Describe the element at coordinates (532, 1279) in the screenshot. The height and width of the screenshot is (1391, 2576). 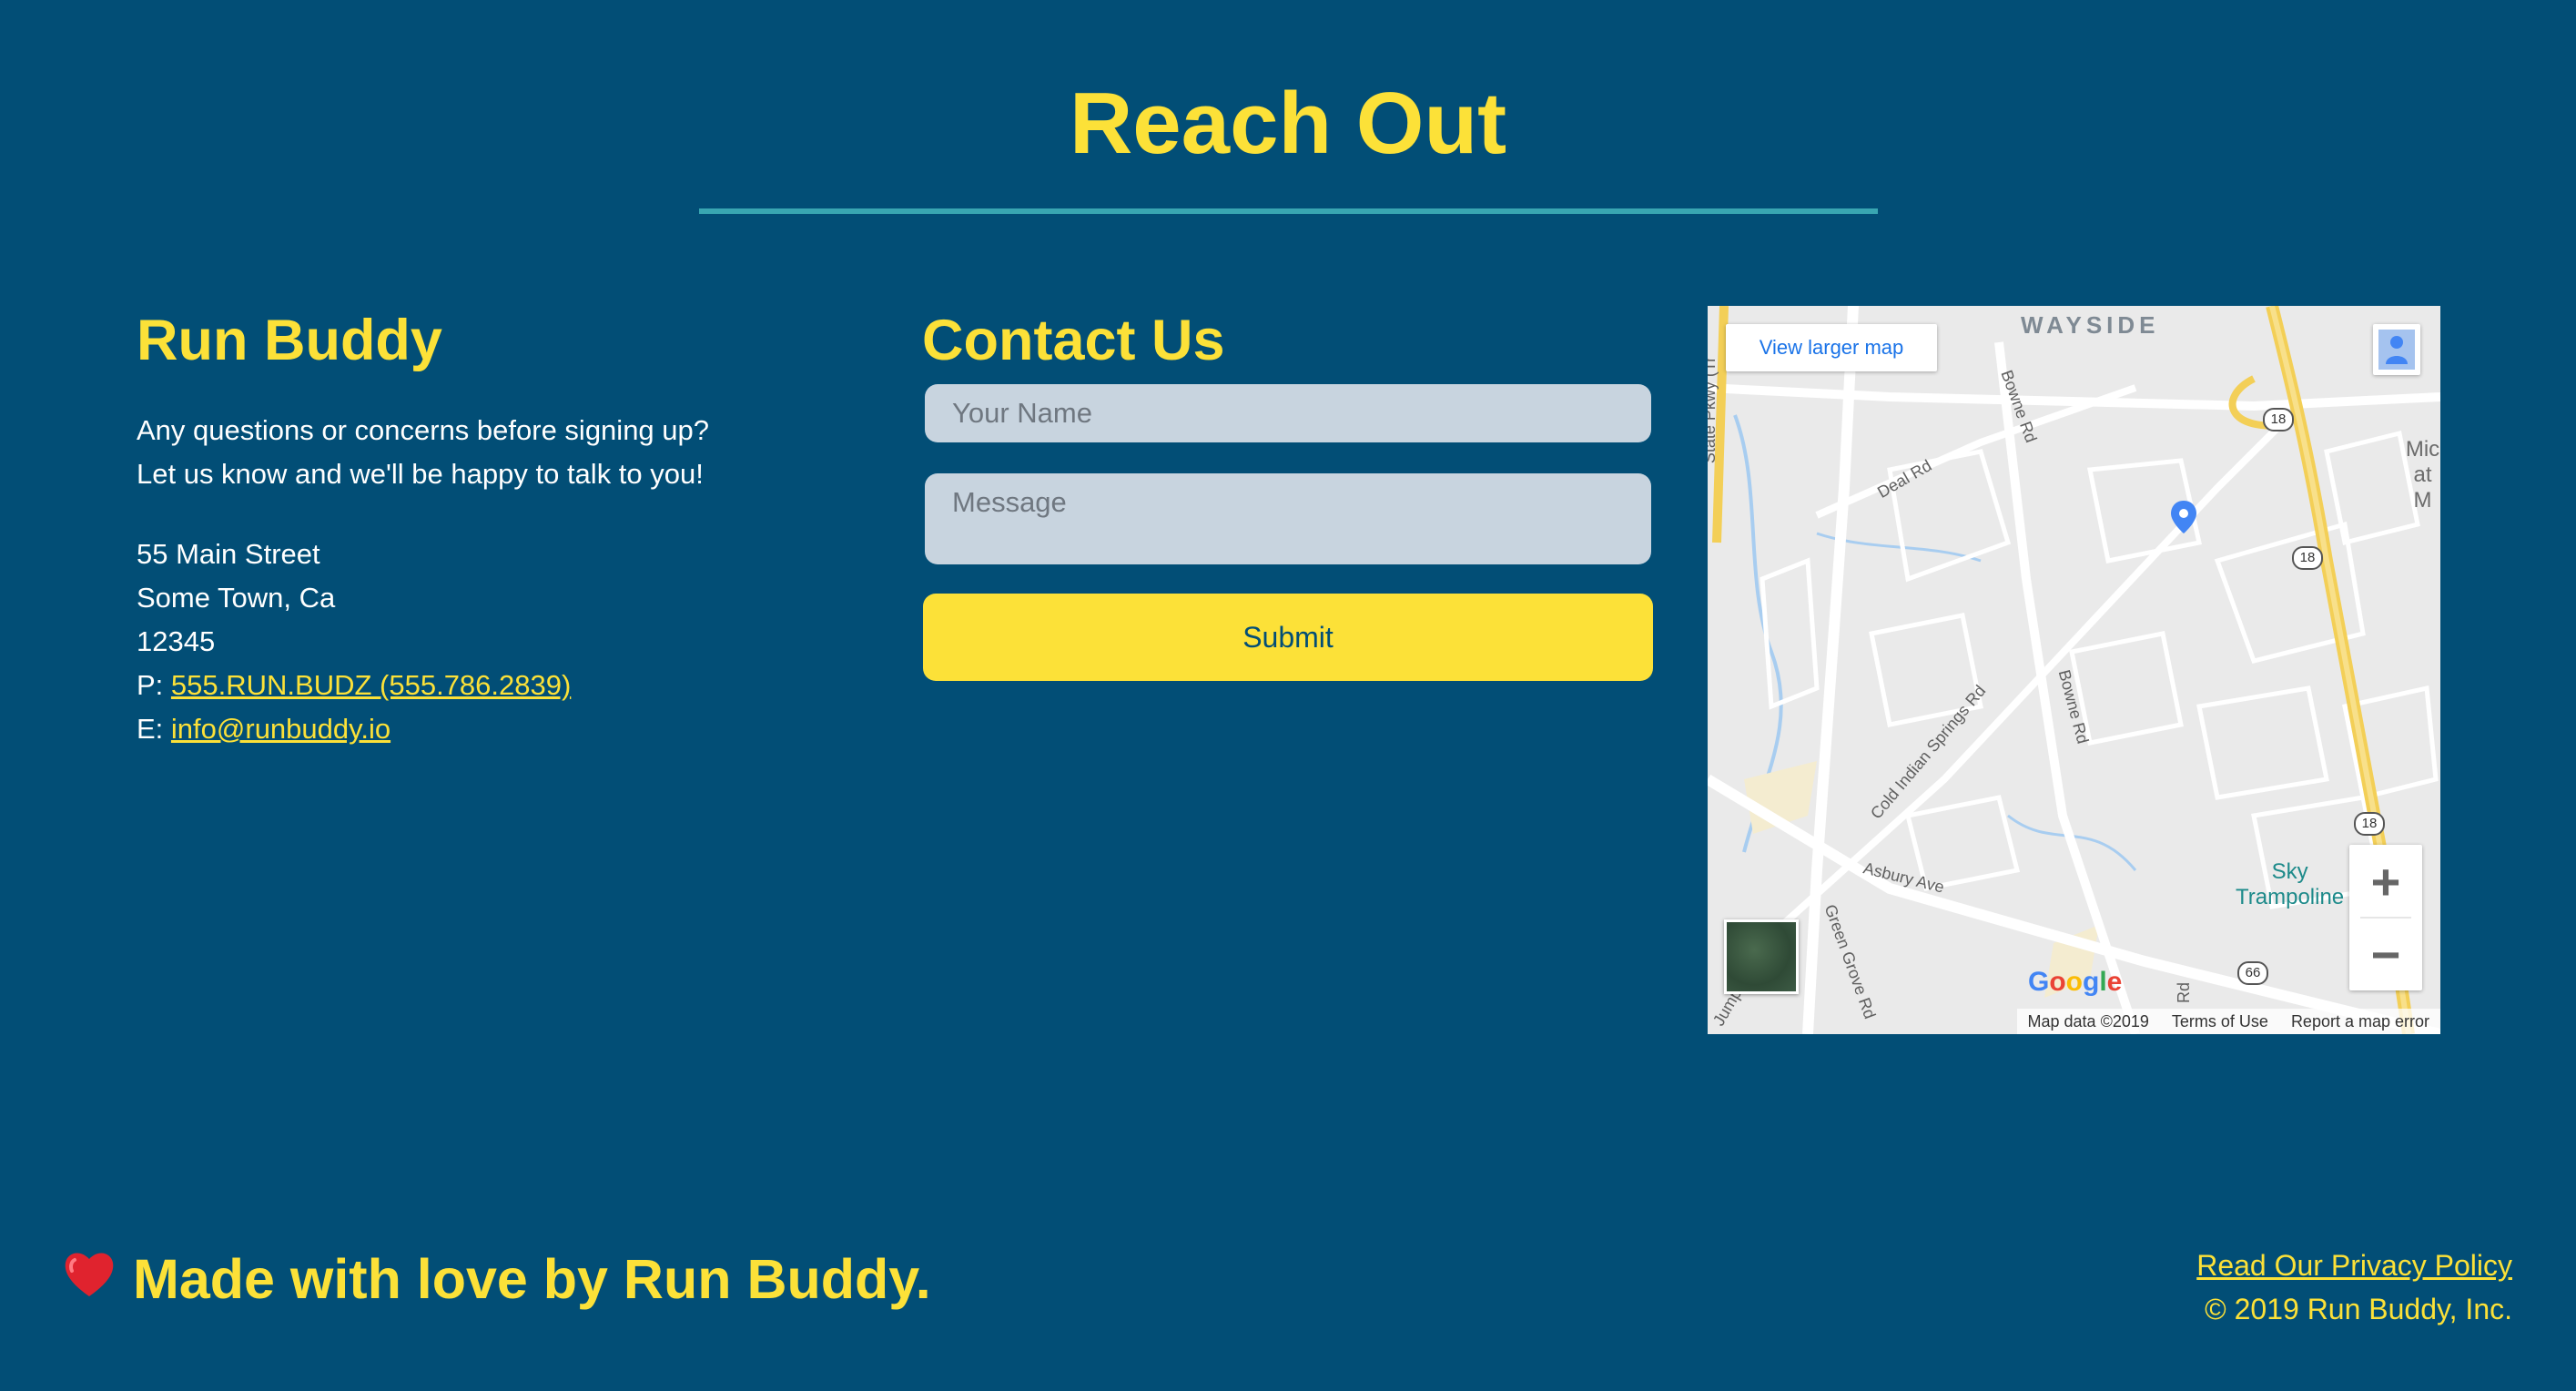
I see `footer-tagline: Made with love by Run Buddy.` at that location.